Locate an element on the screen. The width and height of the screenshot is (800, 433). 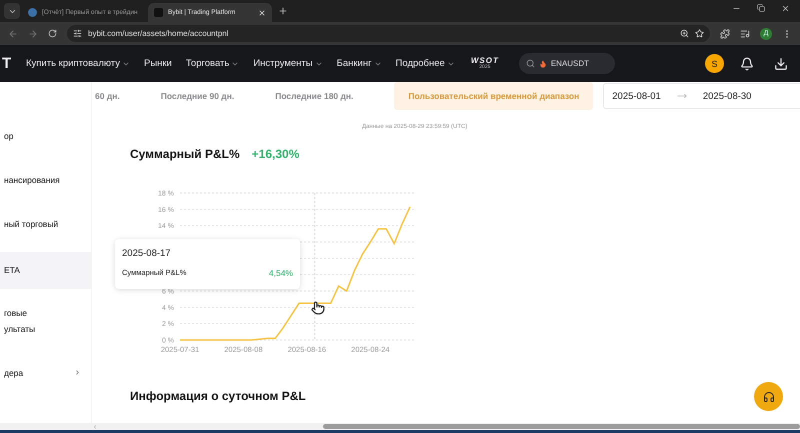
download-icon is located at coordinates (781, 63).